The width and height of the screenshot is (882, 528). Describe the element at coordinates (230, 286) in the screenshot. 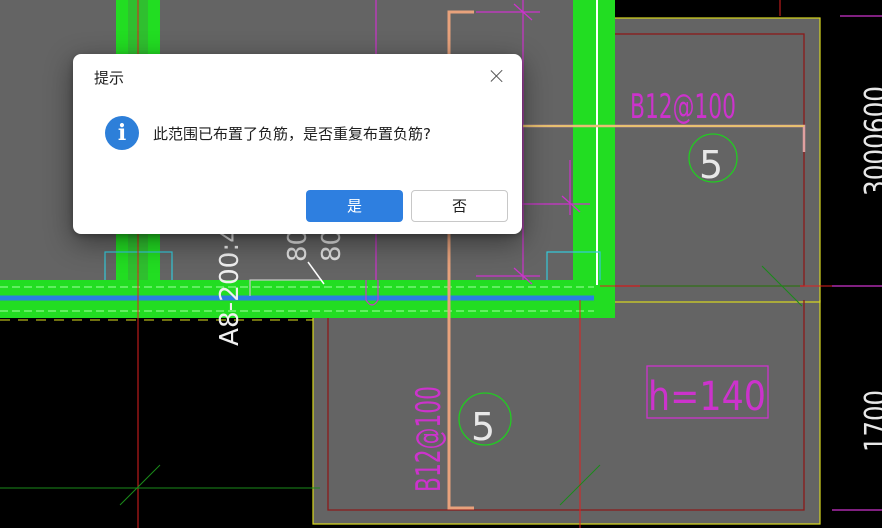

I see `rebar-label-vertical: A8-200:4` at that location.